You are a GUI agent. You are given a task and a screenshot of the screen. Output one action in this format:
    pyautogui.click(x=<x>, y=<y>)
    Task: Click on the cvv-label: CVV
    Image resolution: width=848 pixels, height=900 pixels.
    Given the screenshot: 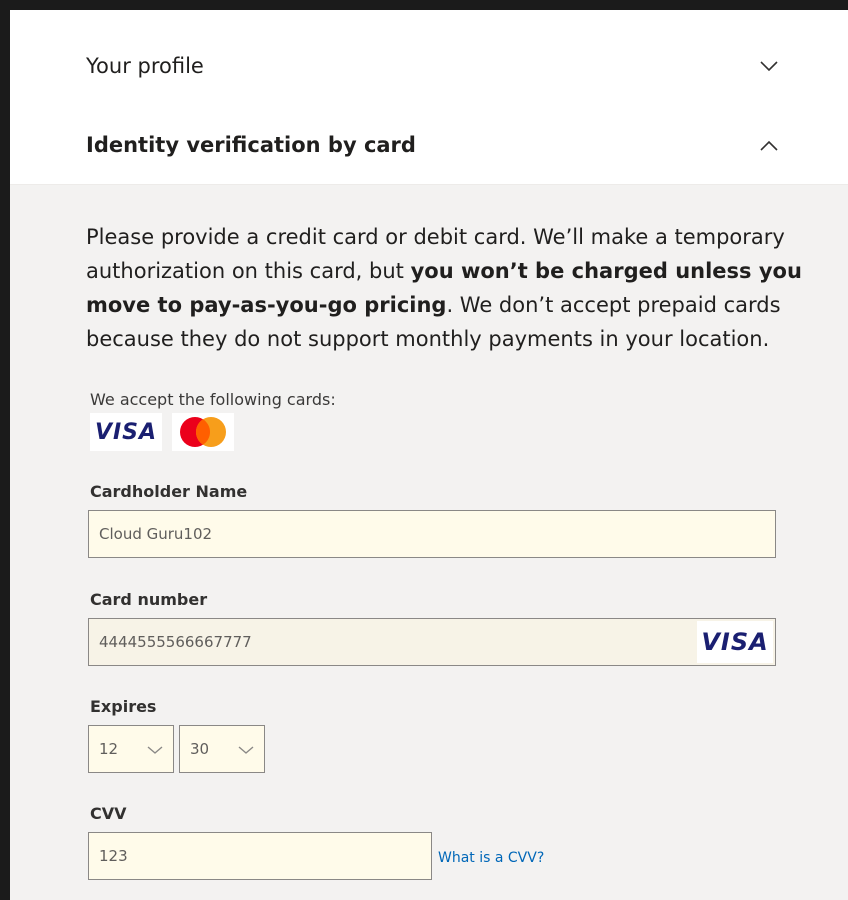 What is the action you would take?
    pyautogui.click(x=108, y=813)
    